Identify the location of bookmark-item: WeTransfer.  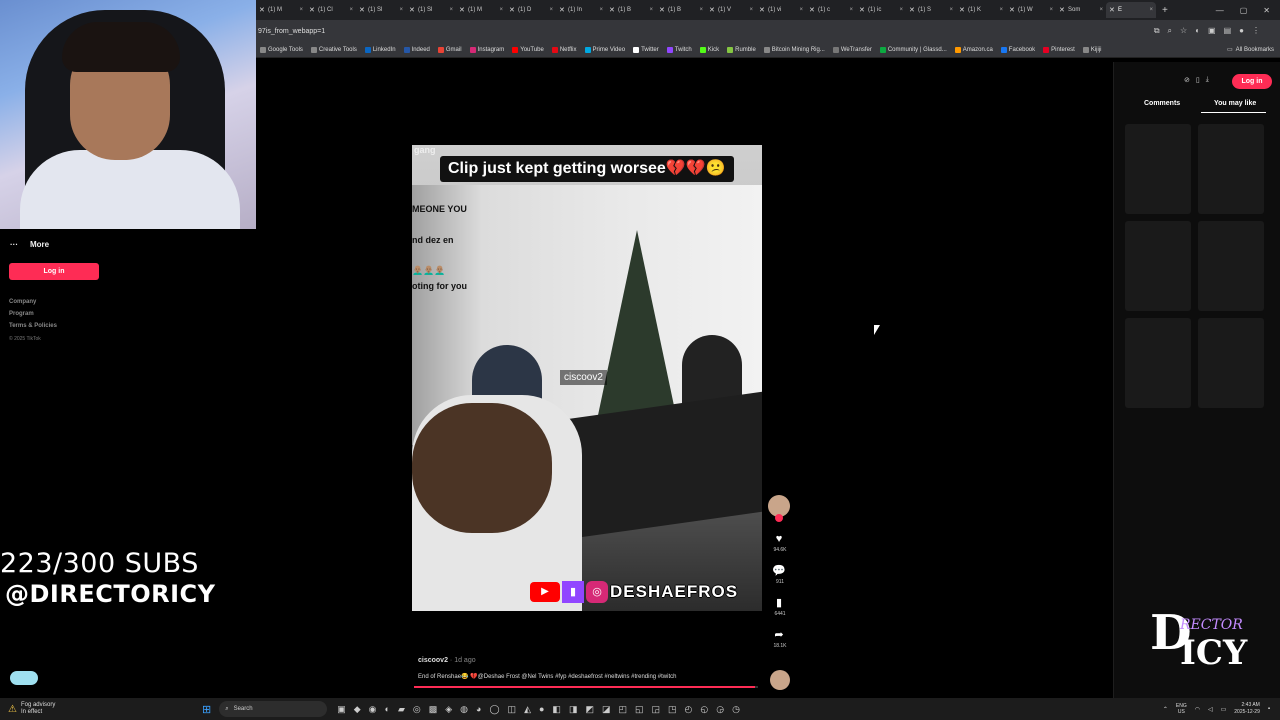
(852, 49).